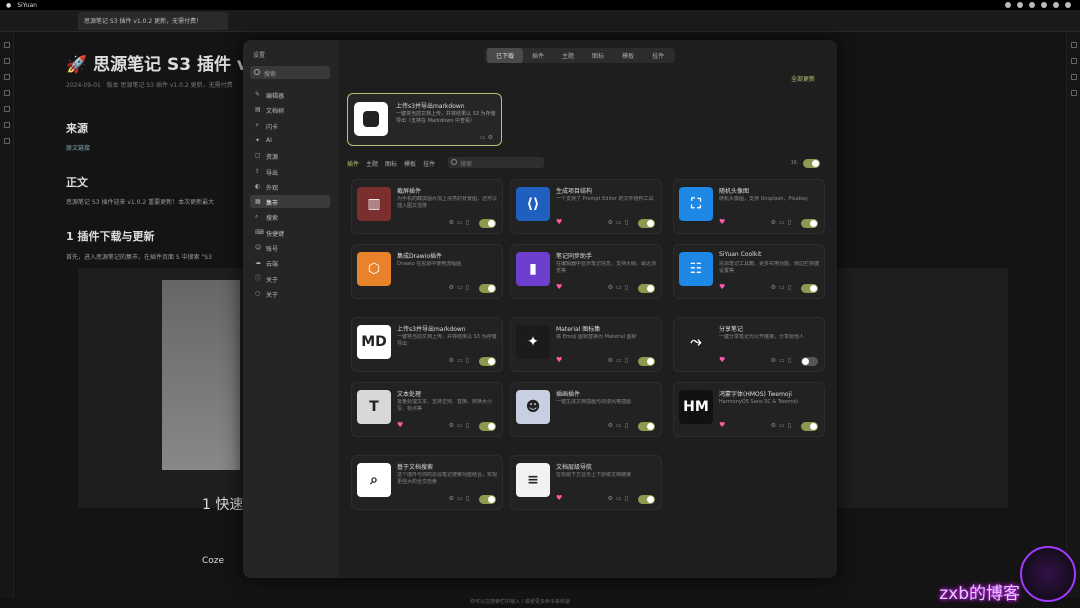  I want to click on heading-body: 正文, so click(77, 182).